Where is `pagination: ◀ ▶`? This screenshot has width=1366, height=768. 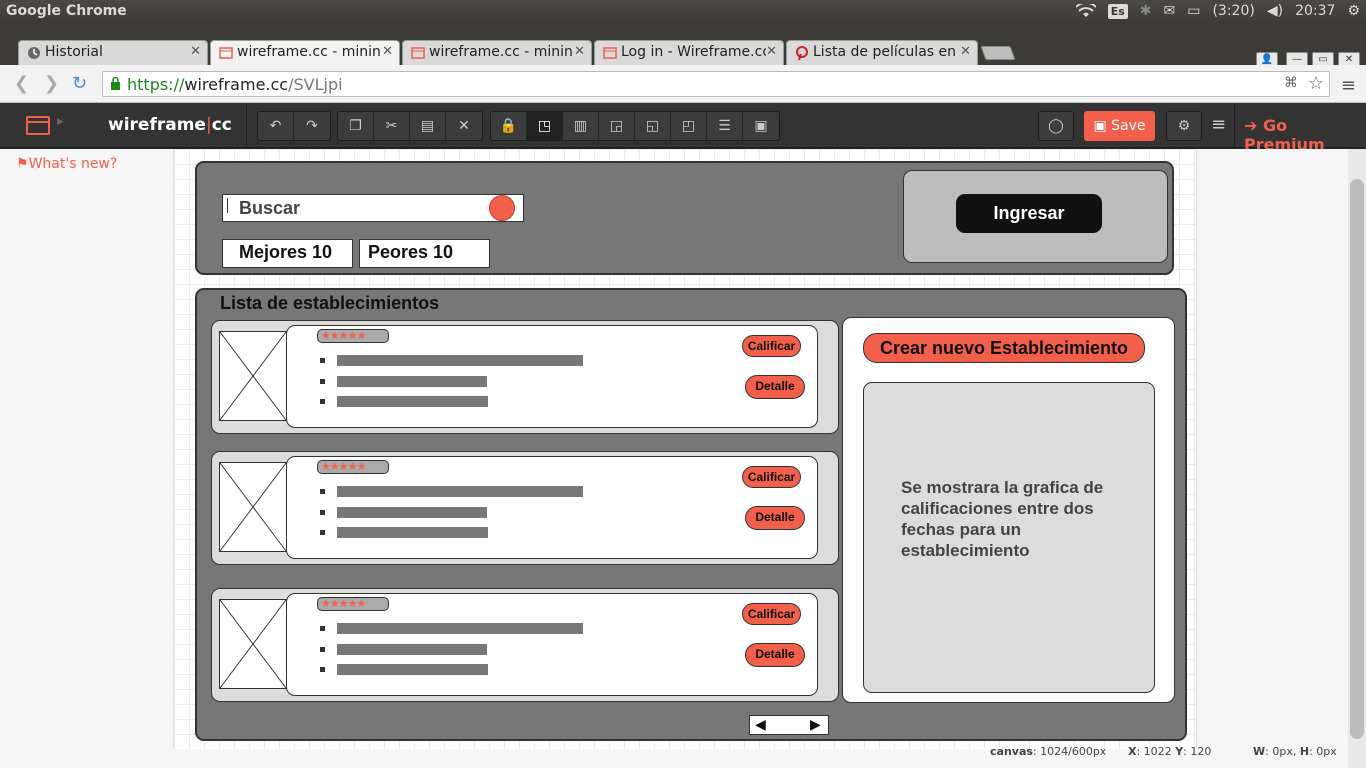 pagination: ◀ ▶ is located at coordinates (789, 725).